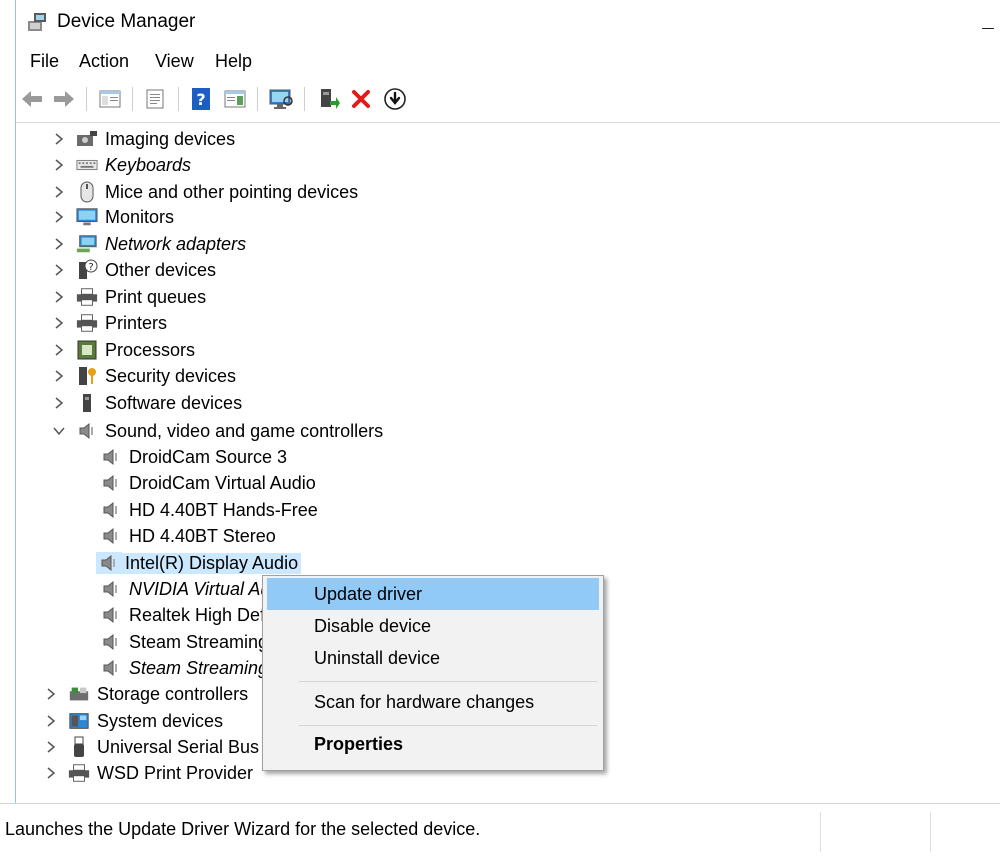  Describe the element at coordinates (202, 535) in the screenshot. I see `tree-item-label: HD 4.40BT Stereo` at that location.